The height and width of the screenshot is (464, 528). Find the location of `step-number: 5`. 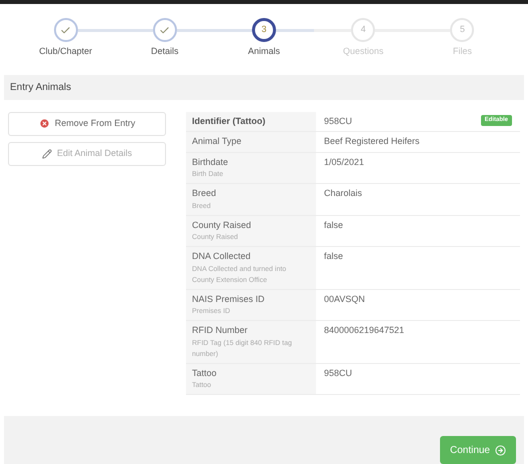

step-number: 5 is located at coordinates (462, 29).